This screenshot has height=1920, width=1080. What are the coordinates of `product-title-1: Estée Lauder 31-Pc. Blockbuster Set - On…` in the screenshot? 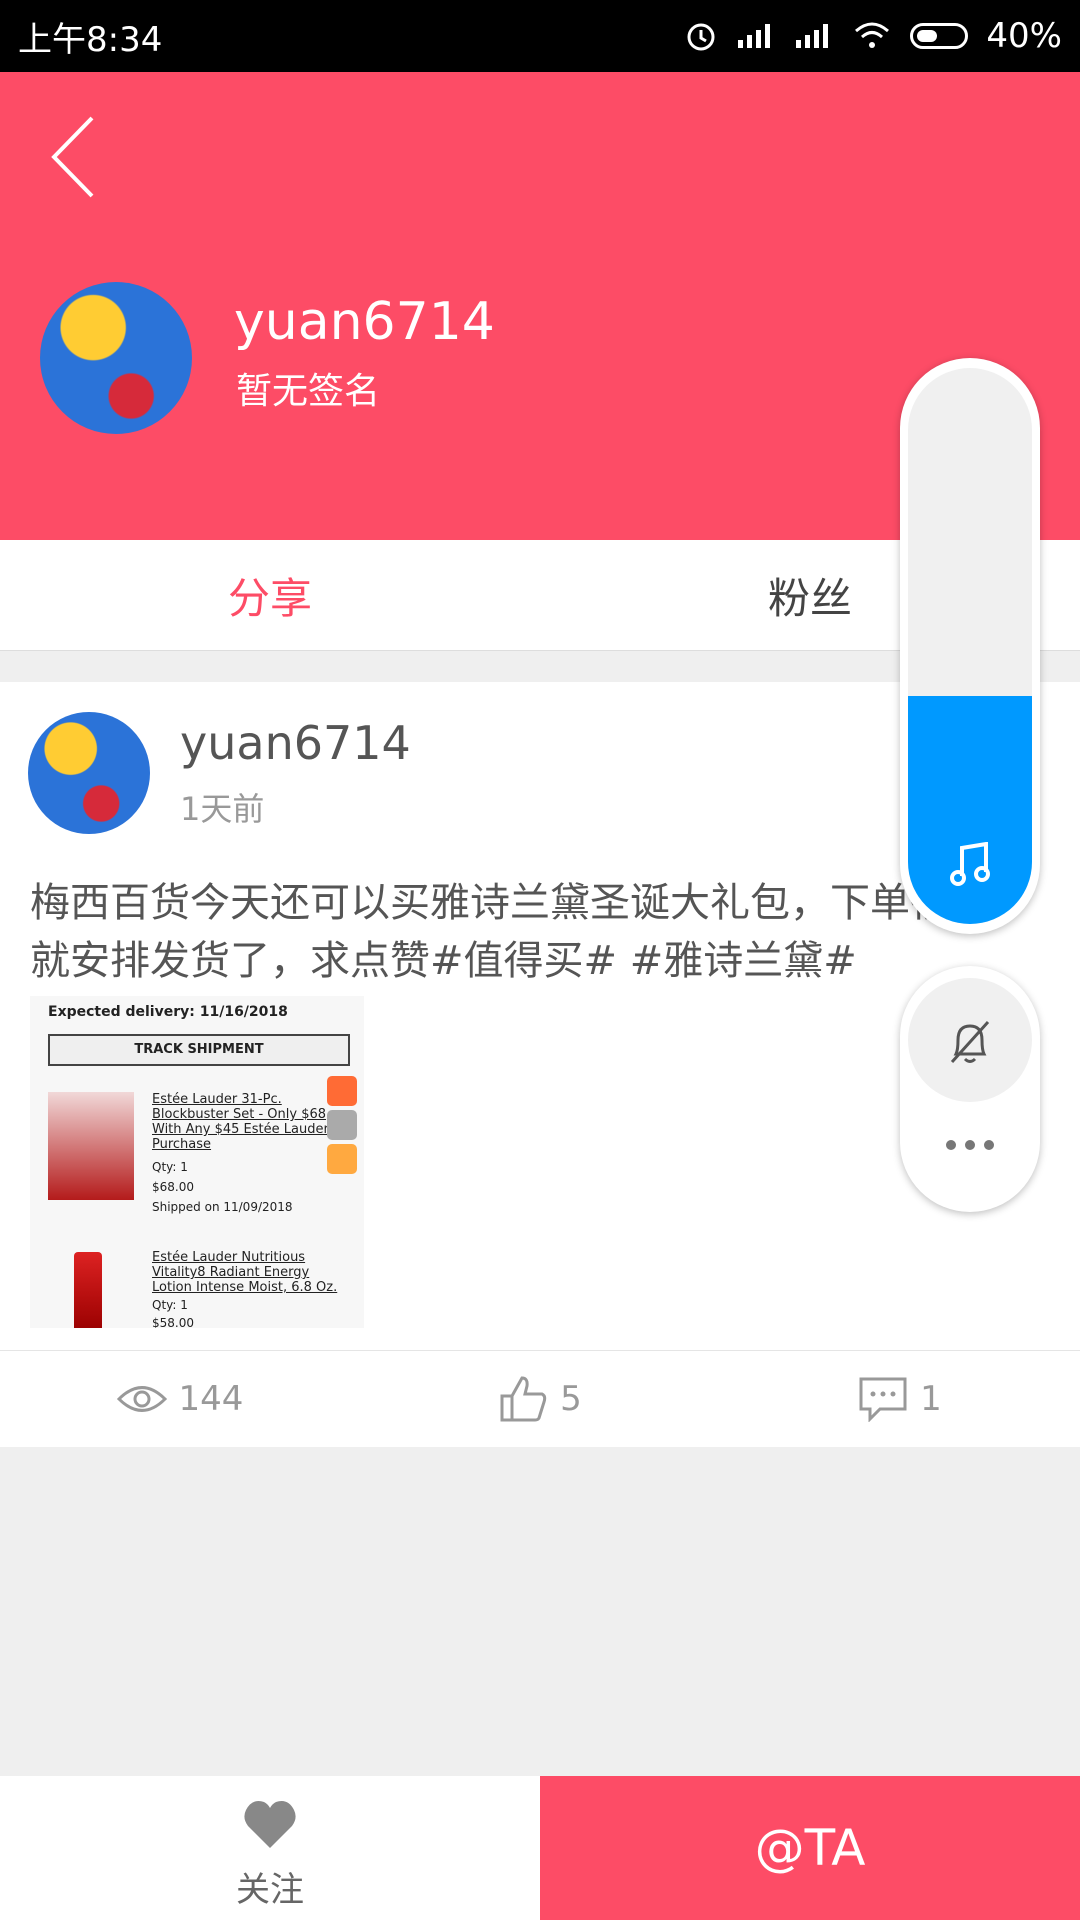 It's located at (240, 1122).